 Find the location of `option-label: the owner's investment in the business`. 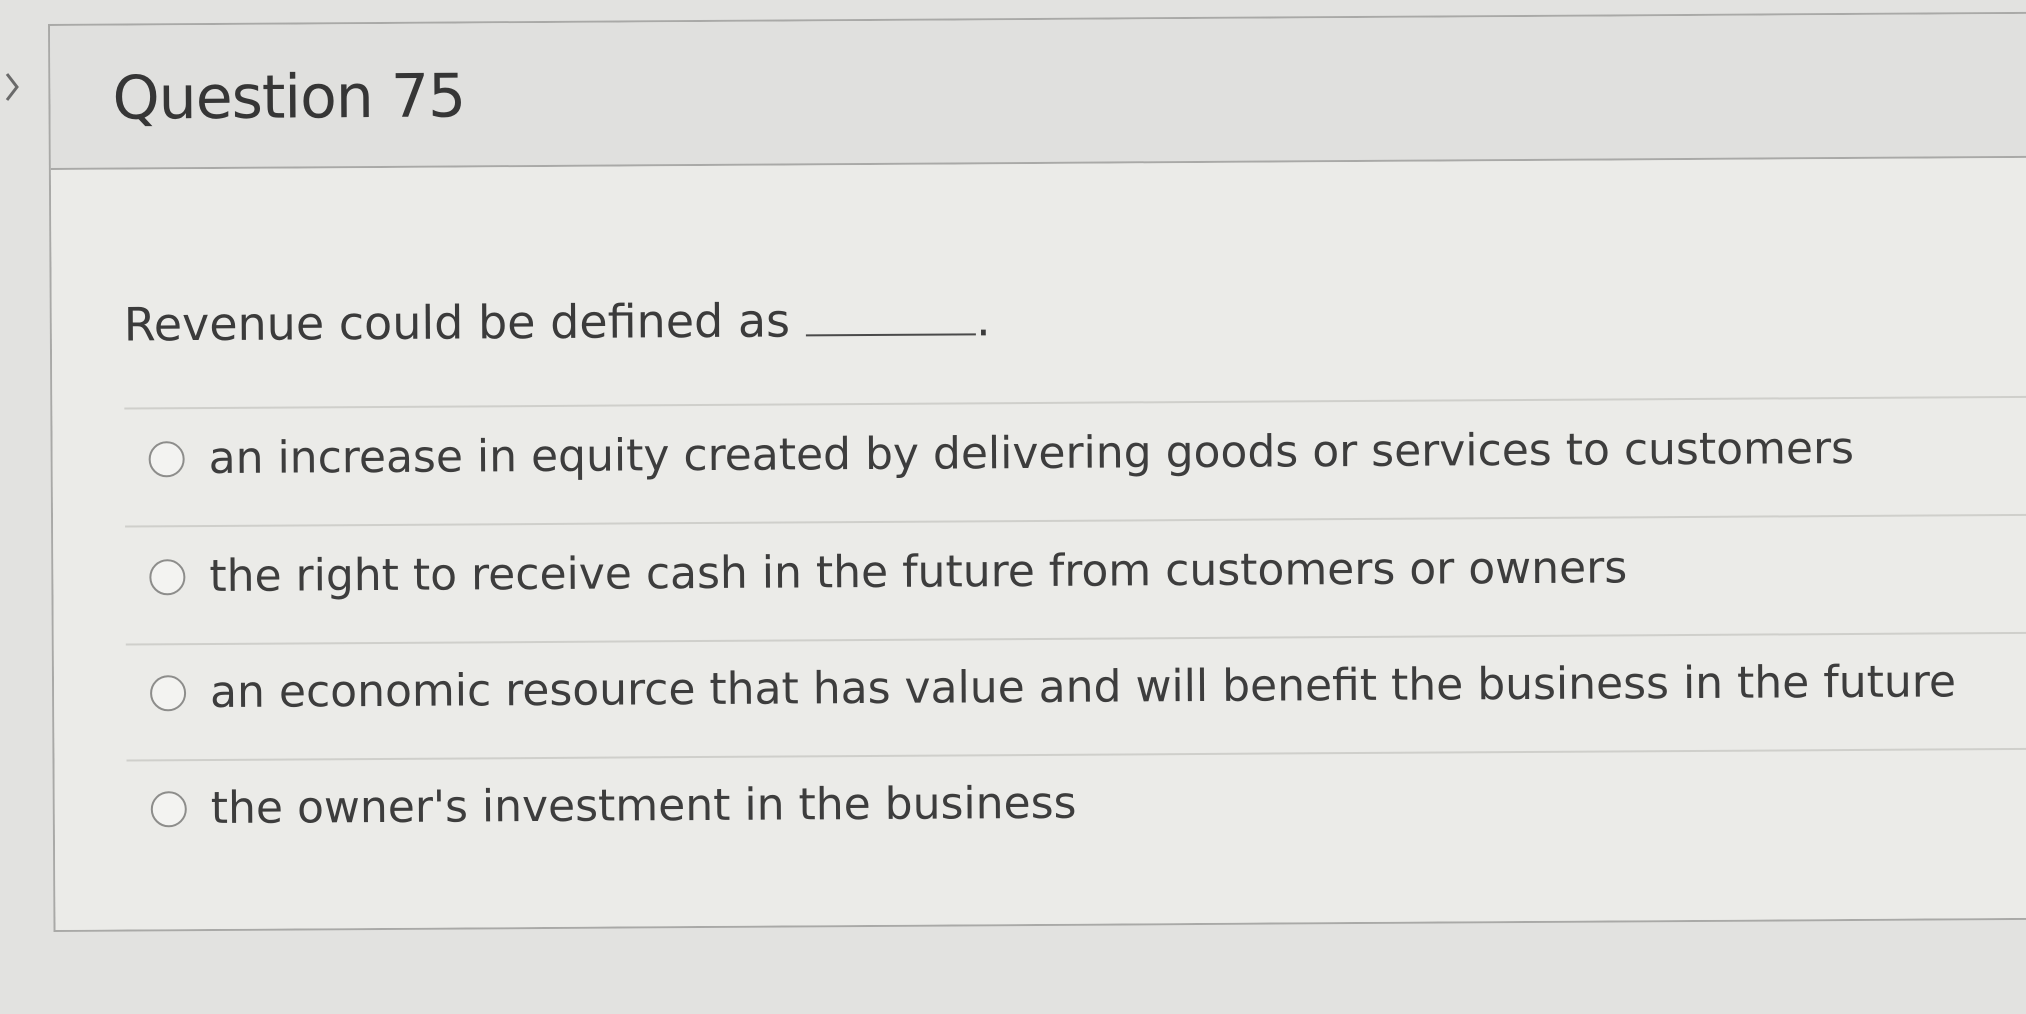

option-label: the owner's investment in the business is located at coordinates (643, 806).